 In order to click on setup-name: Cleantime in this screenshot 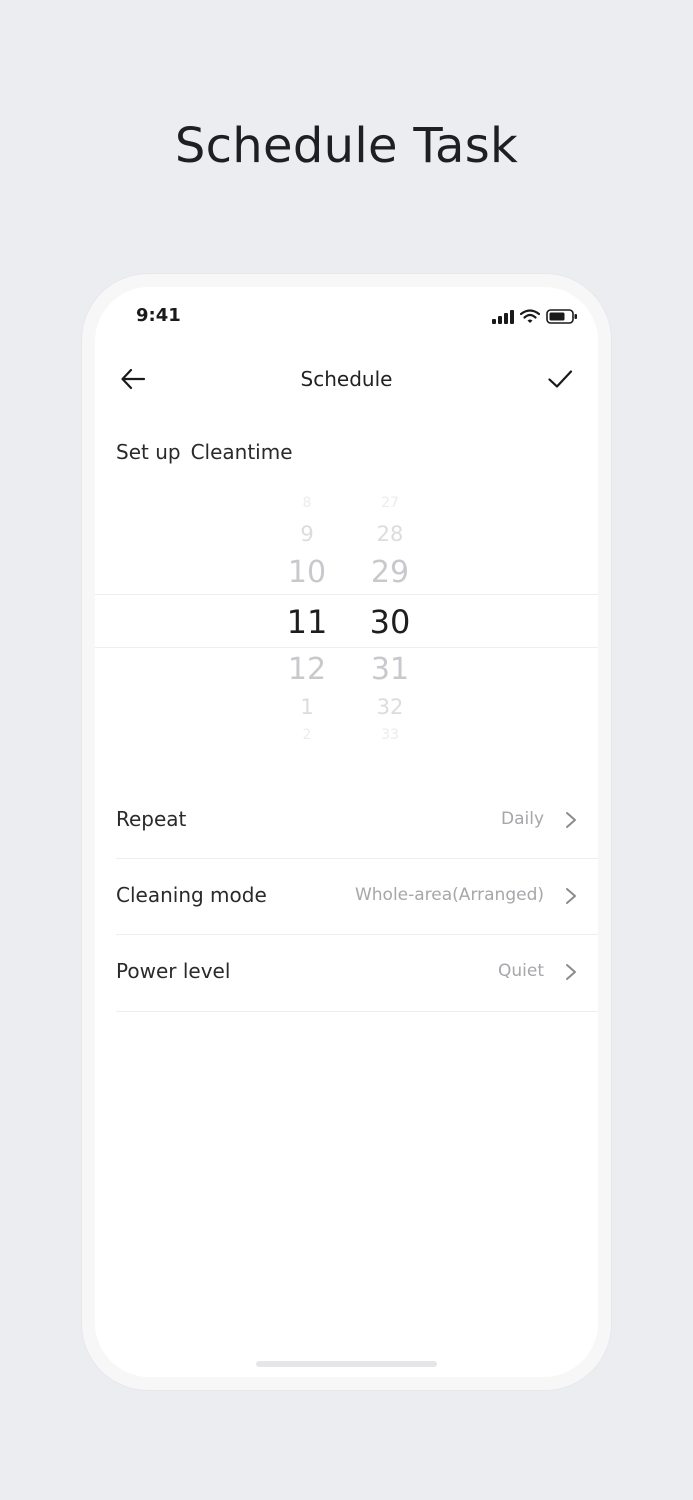, I will do `click(241, 452)`.